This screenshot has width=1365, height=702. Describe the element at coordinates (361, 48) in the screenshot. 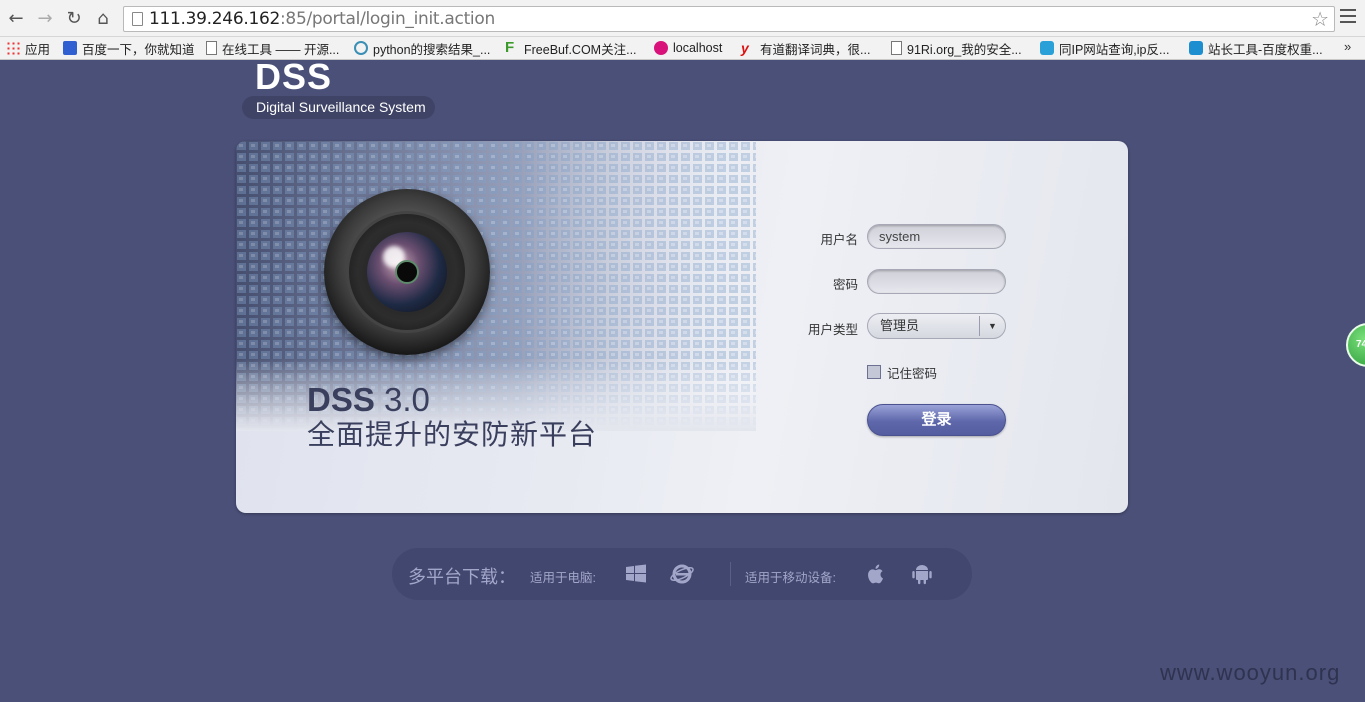

I see `play-circle-icon` at that location.